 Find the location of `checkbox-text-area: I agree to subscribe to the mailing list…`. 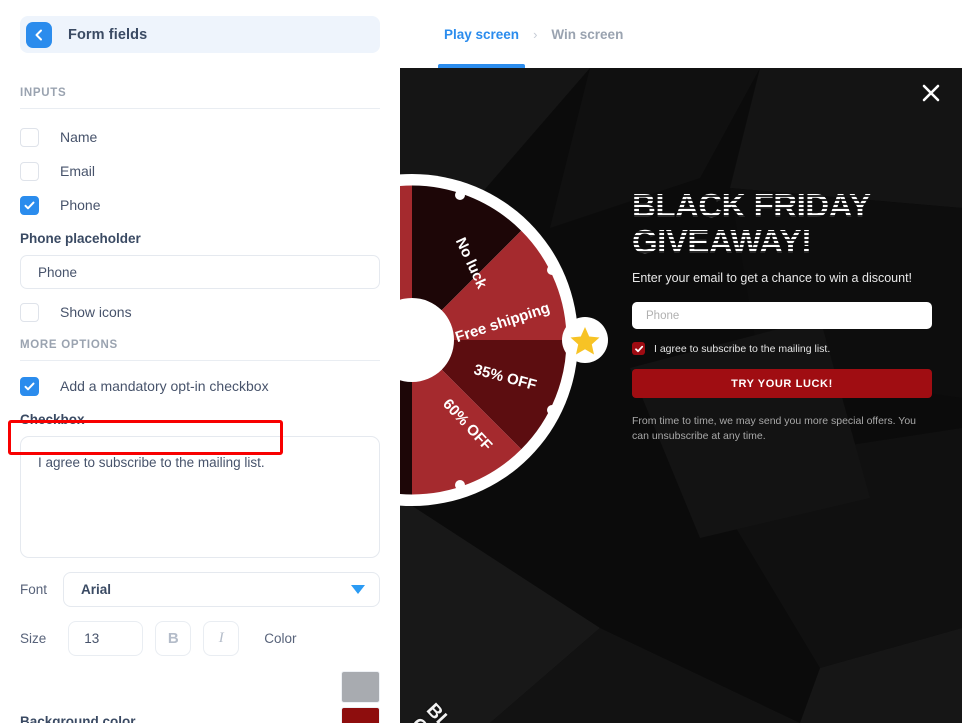

checkbox-text-area: I agree to subscribe to the mailing list… is located at coordinates (200, 497).